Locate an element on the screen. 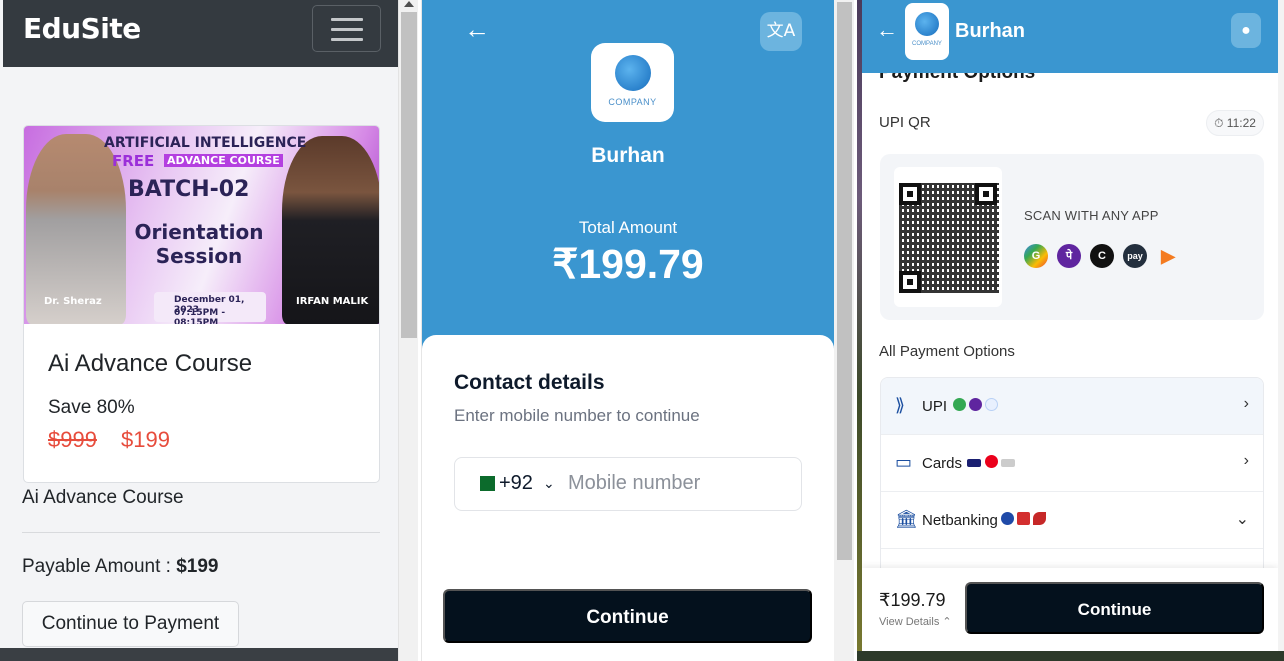 This screenshot has height=661, width=1284. all-payment-options-label: All Payment Options is located at coordinates (947, 351).